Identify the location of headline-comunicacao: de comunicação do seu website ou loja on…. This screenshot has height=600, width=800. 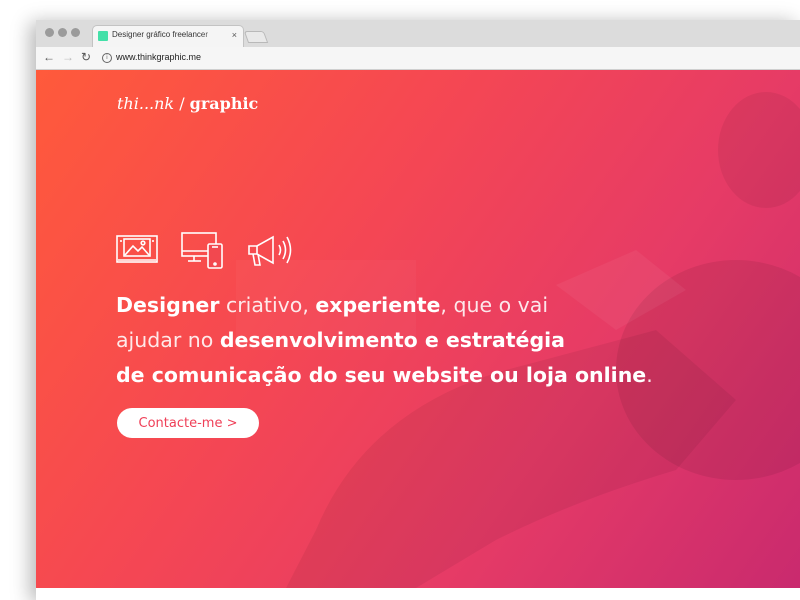
(381, 375).